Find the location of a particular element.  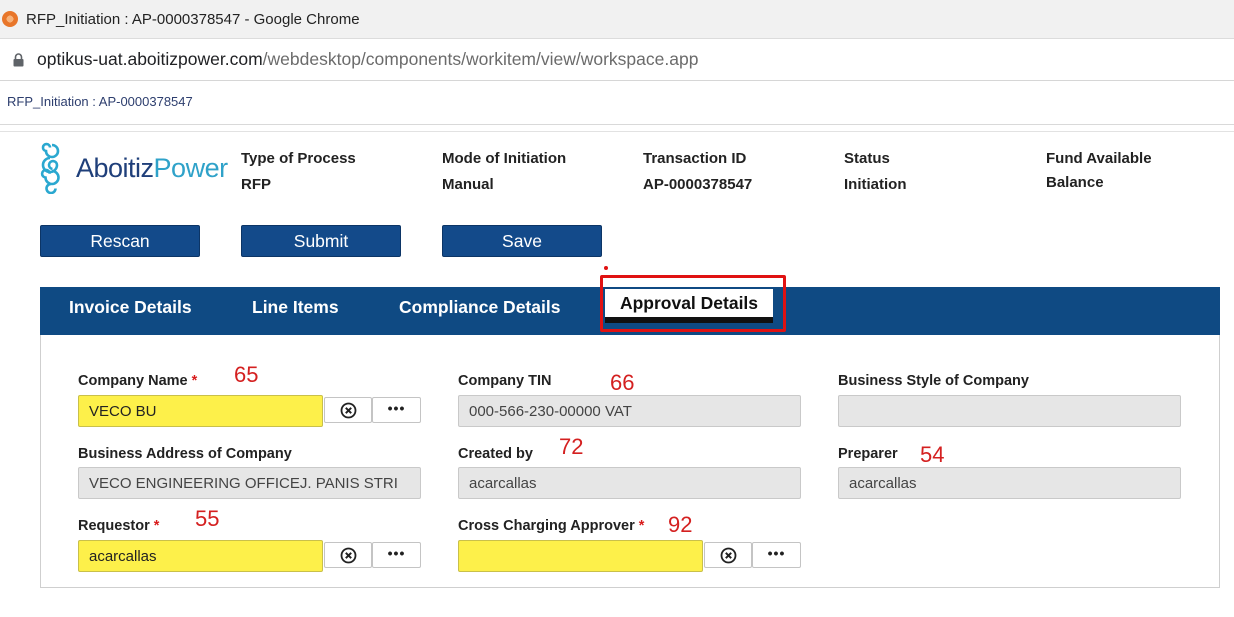

transaction-id: Transaction ID AP-0000378547 is located at coordinates (698, 171).